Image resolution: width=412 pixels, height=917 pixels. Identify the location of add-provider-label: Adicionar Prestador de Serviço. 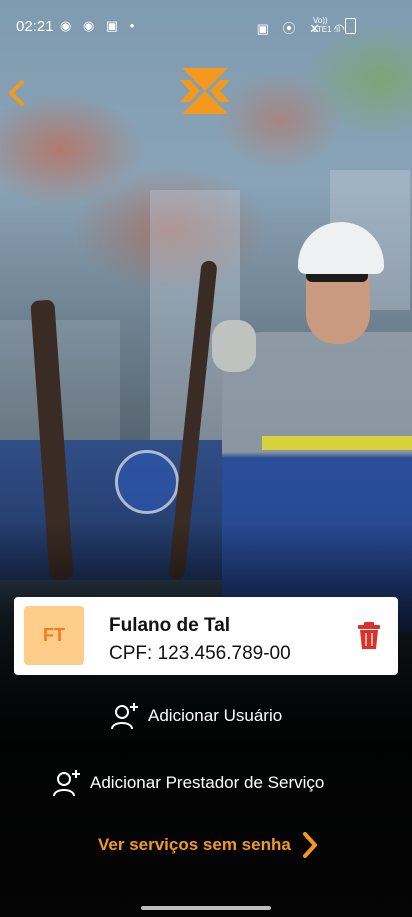
(207, 782).